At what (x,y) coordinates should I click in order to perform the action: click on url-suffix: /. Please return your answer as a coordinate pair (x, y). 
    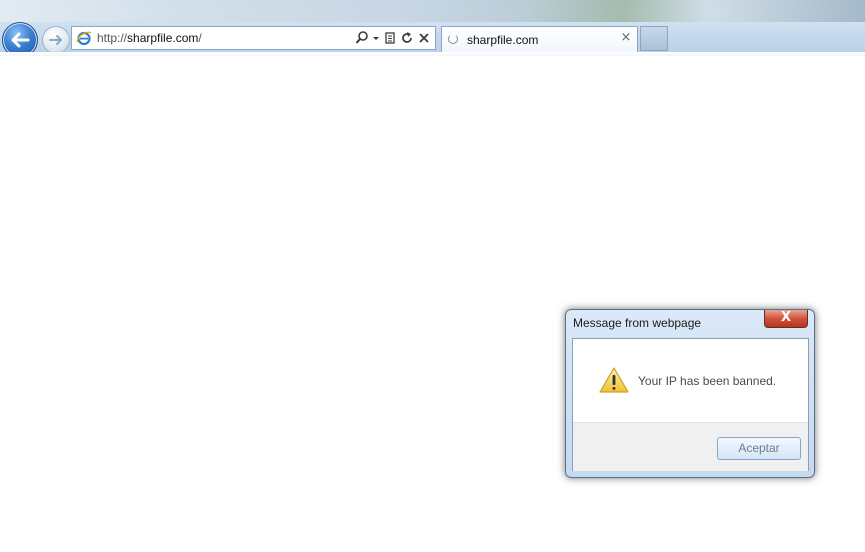
    Looking at the image, I should click on (200, 38).